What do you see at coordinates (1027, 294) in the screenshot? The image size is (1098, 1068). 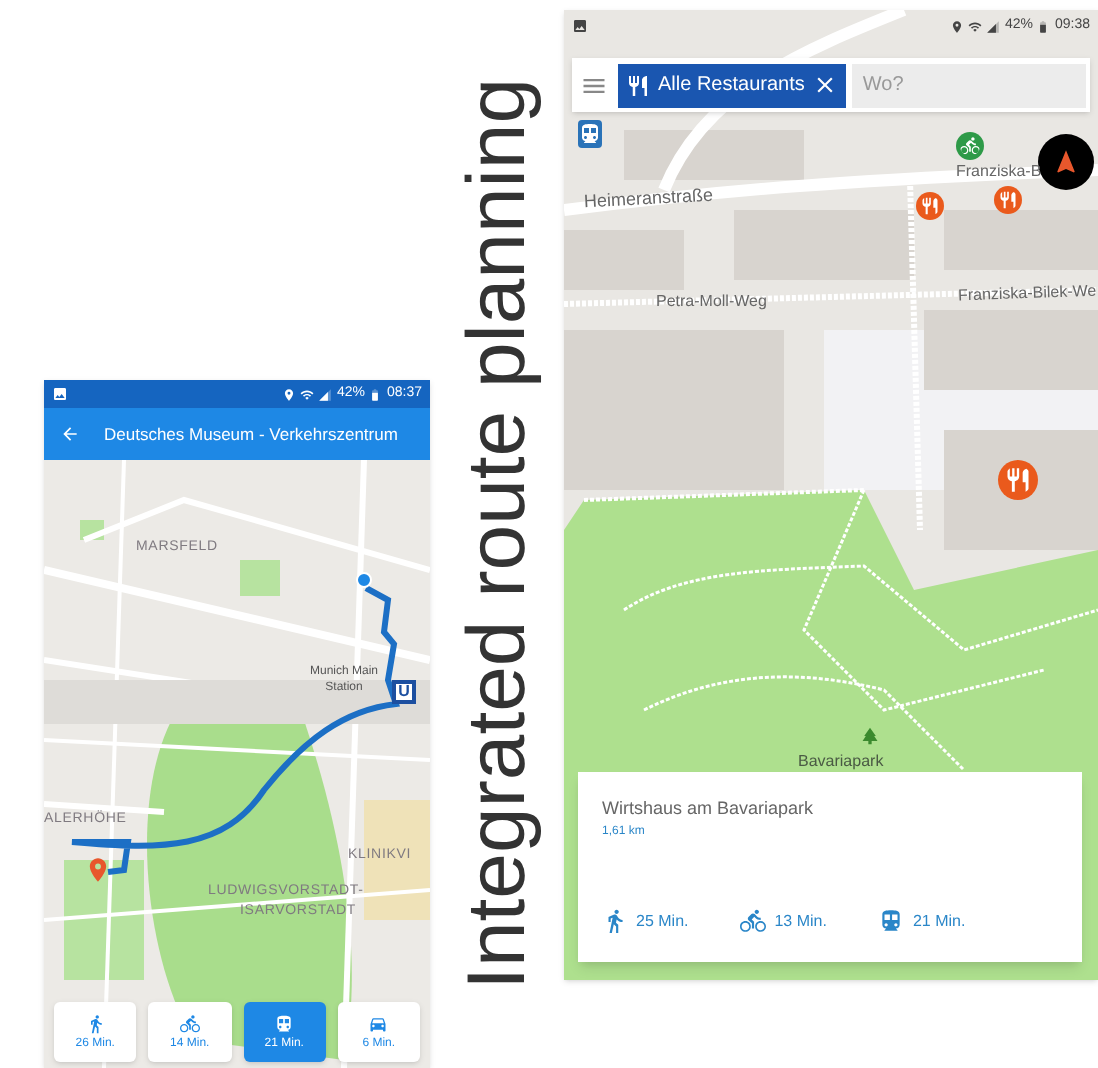 I see `street-label: Franziska-Bilek-We` at bounding box center [1027, 294].